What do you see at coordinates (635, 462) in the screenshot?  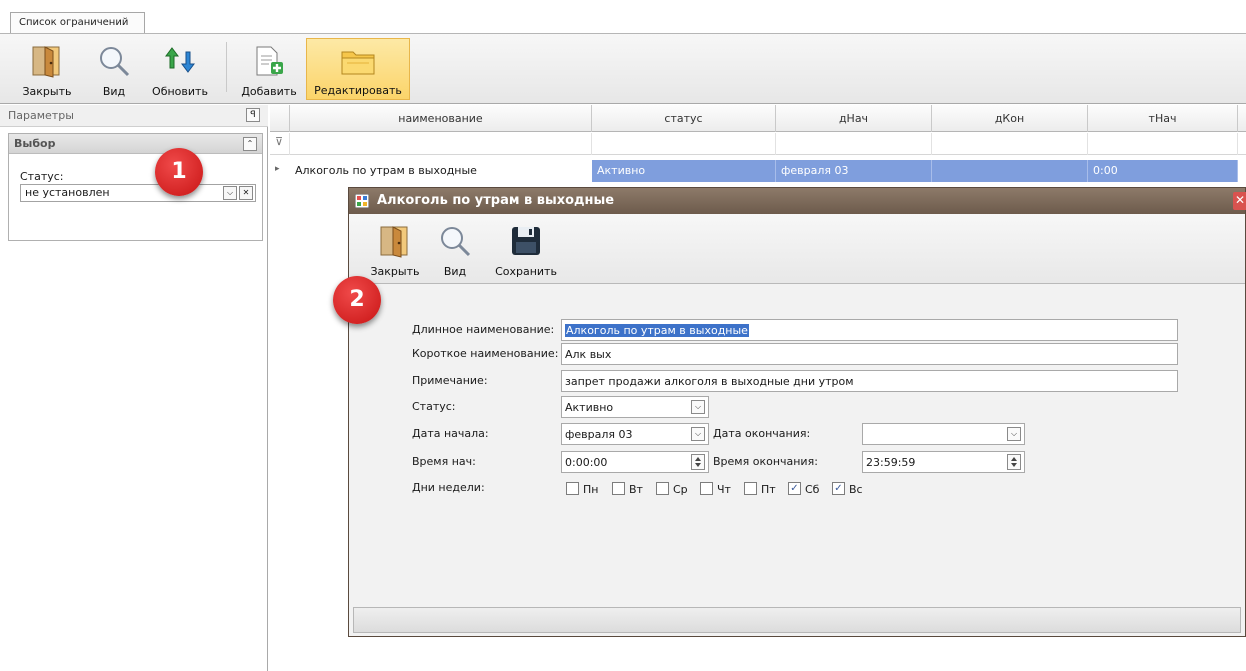 I see `start-time-input: 0:00:00` at bounding box center [635, 462].